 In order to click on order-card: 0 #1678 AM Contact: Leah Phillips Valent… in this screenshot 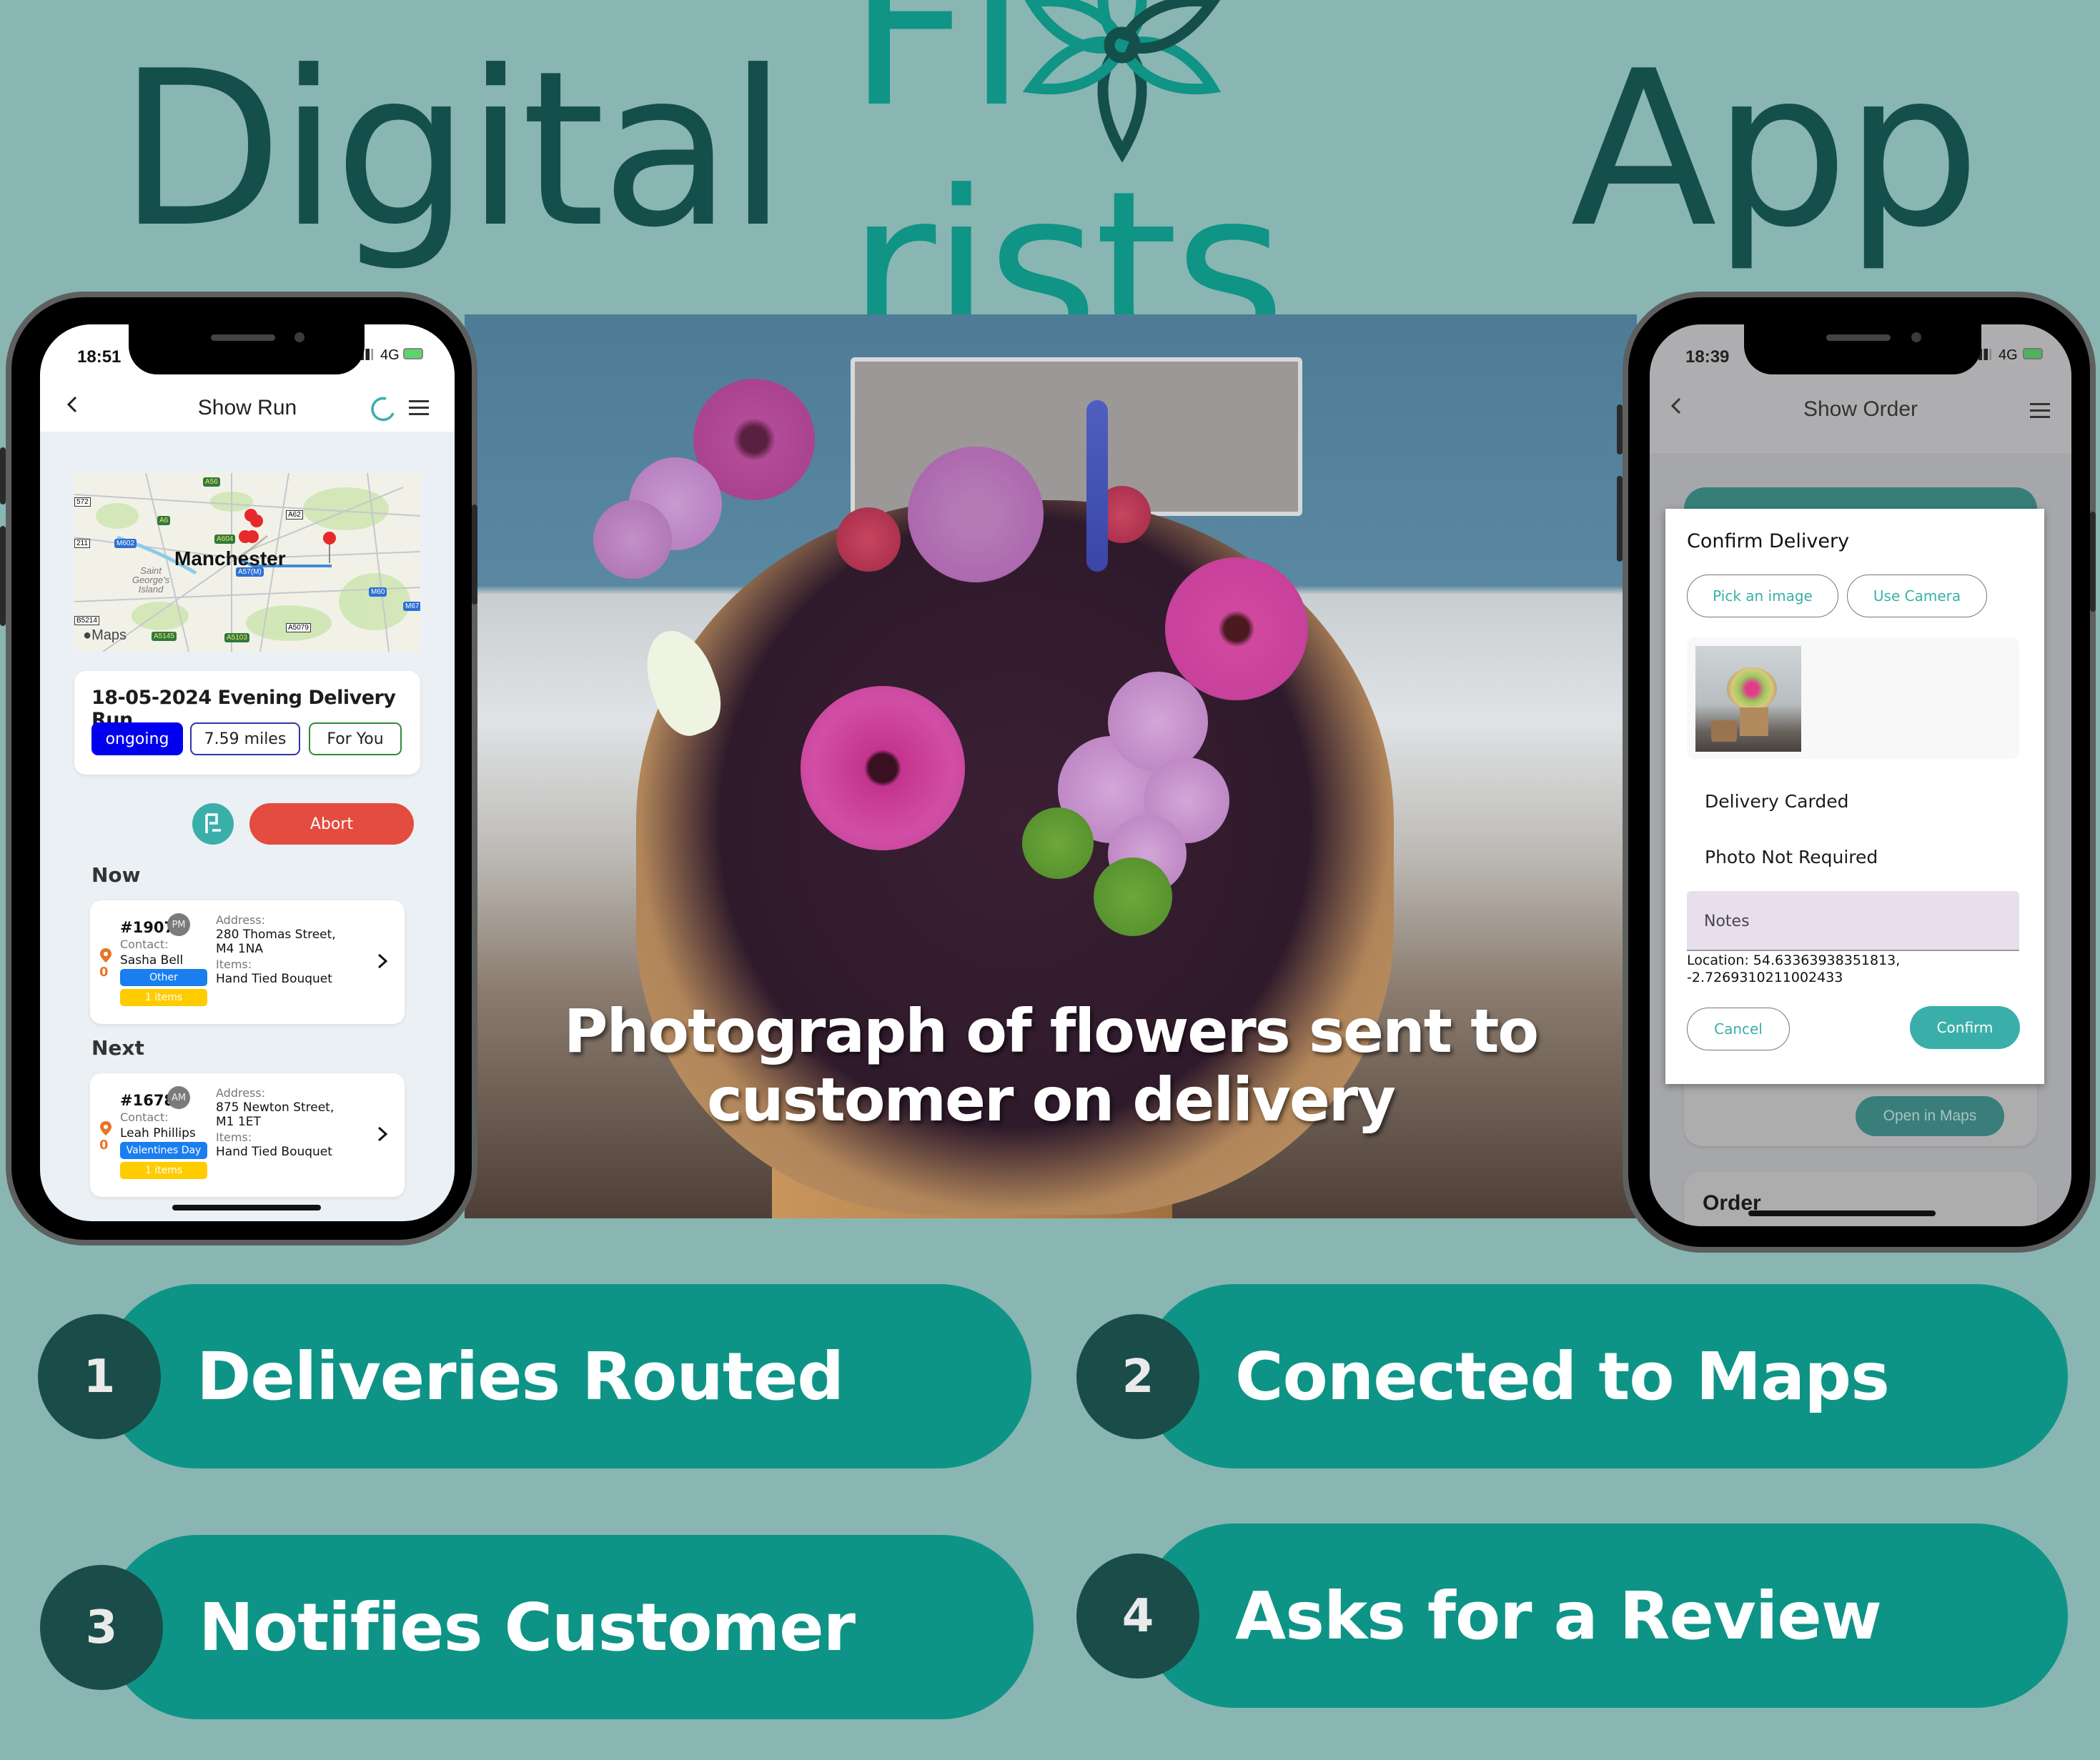, I will do `click(247, 1135)`.